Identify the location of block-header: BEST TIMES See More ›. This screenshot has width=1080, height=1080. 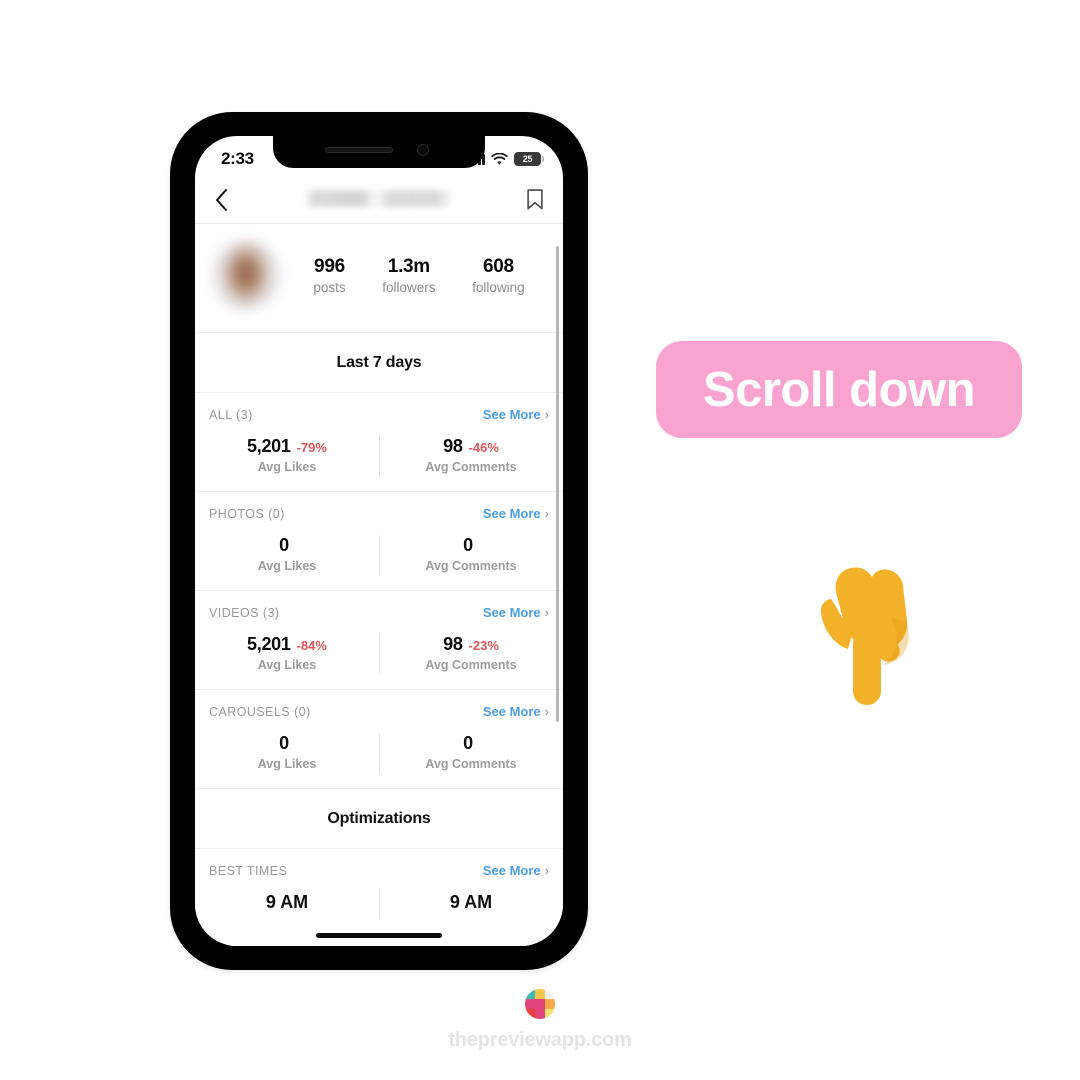
(379, 870).